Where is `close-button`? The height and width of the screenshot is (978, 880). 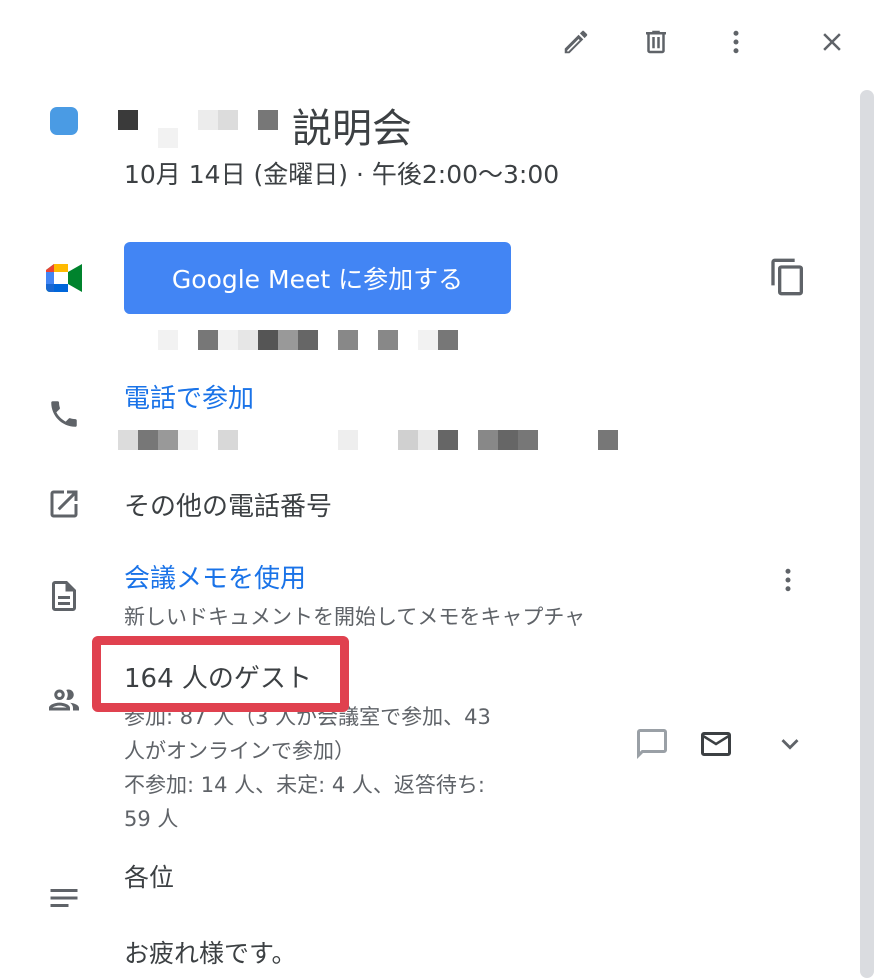
close-button is located at coordinates (832, 44).